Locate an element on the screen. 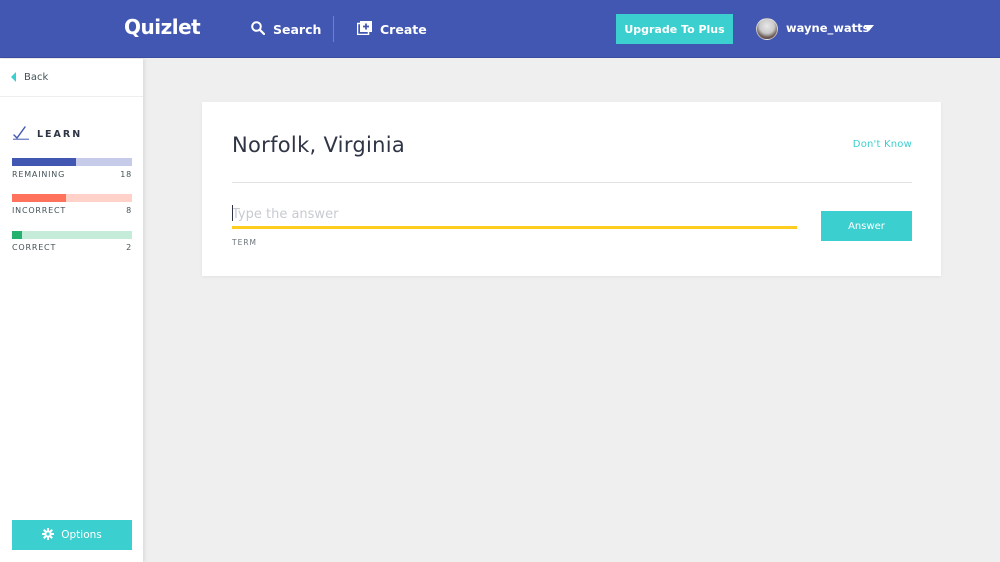 Image resolution: width=1000 pixels, height=562 pixels. search-nav-label: Search is located at coordinates (297, 29).